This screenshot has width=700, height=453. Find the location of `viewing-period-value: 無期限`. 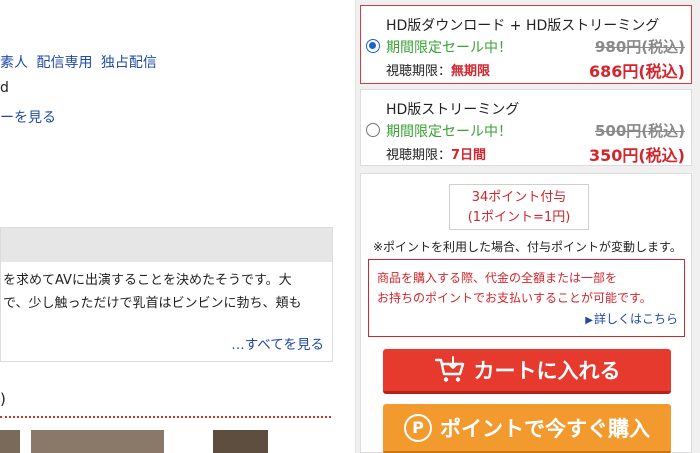

viewing-period-value: 無期限 is located at coordinates (471, 71).